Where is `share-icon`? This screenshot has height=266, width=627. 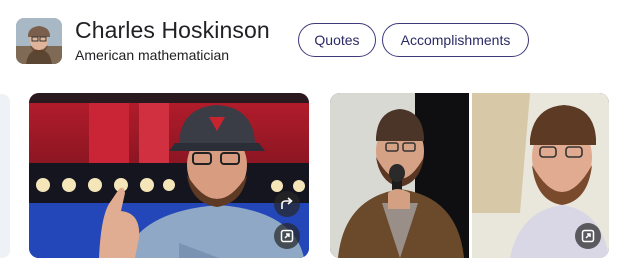 share-icon is located at coordinates (287, 204).